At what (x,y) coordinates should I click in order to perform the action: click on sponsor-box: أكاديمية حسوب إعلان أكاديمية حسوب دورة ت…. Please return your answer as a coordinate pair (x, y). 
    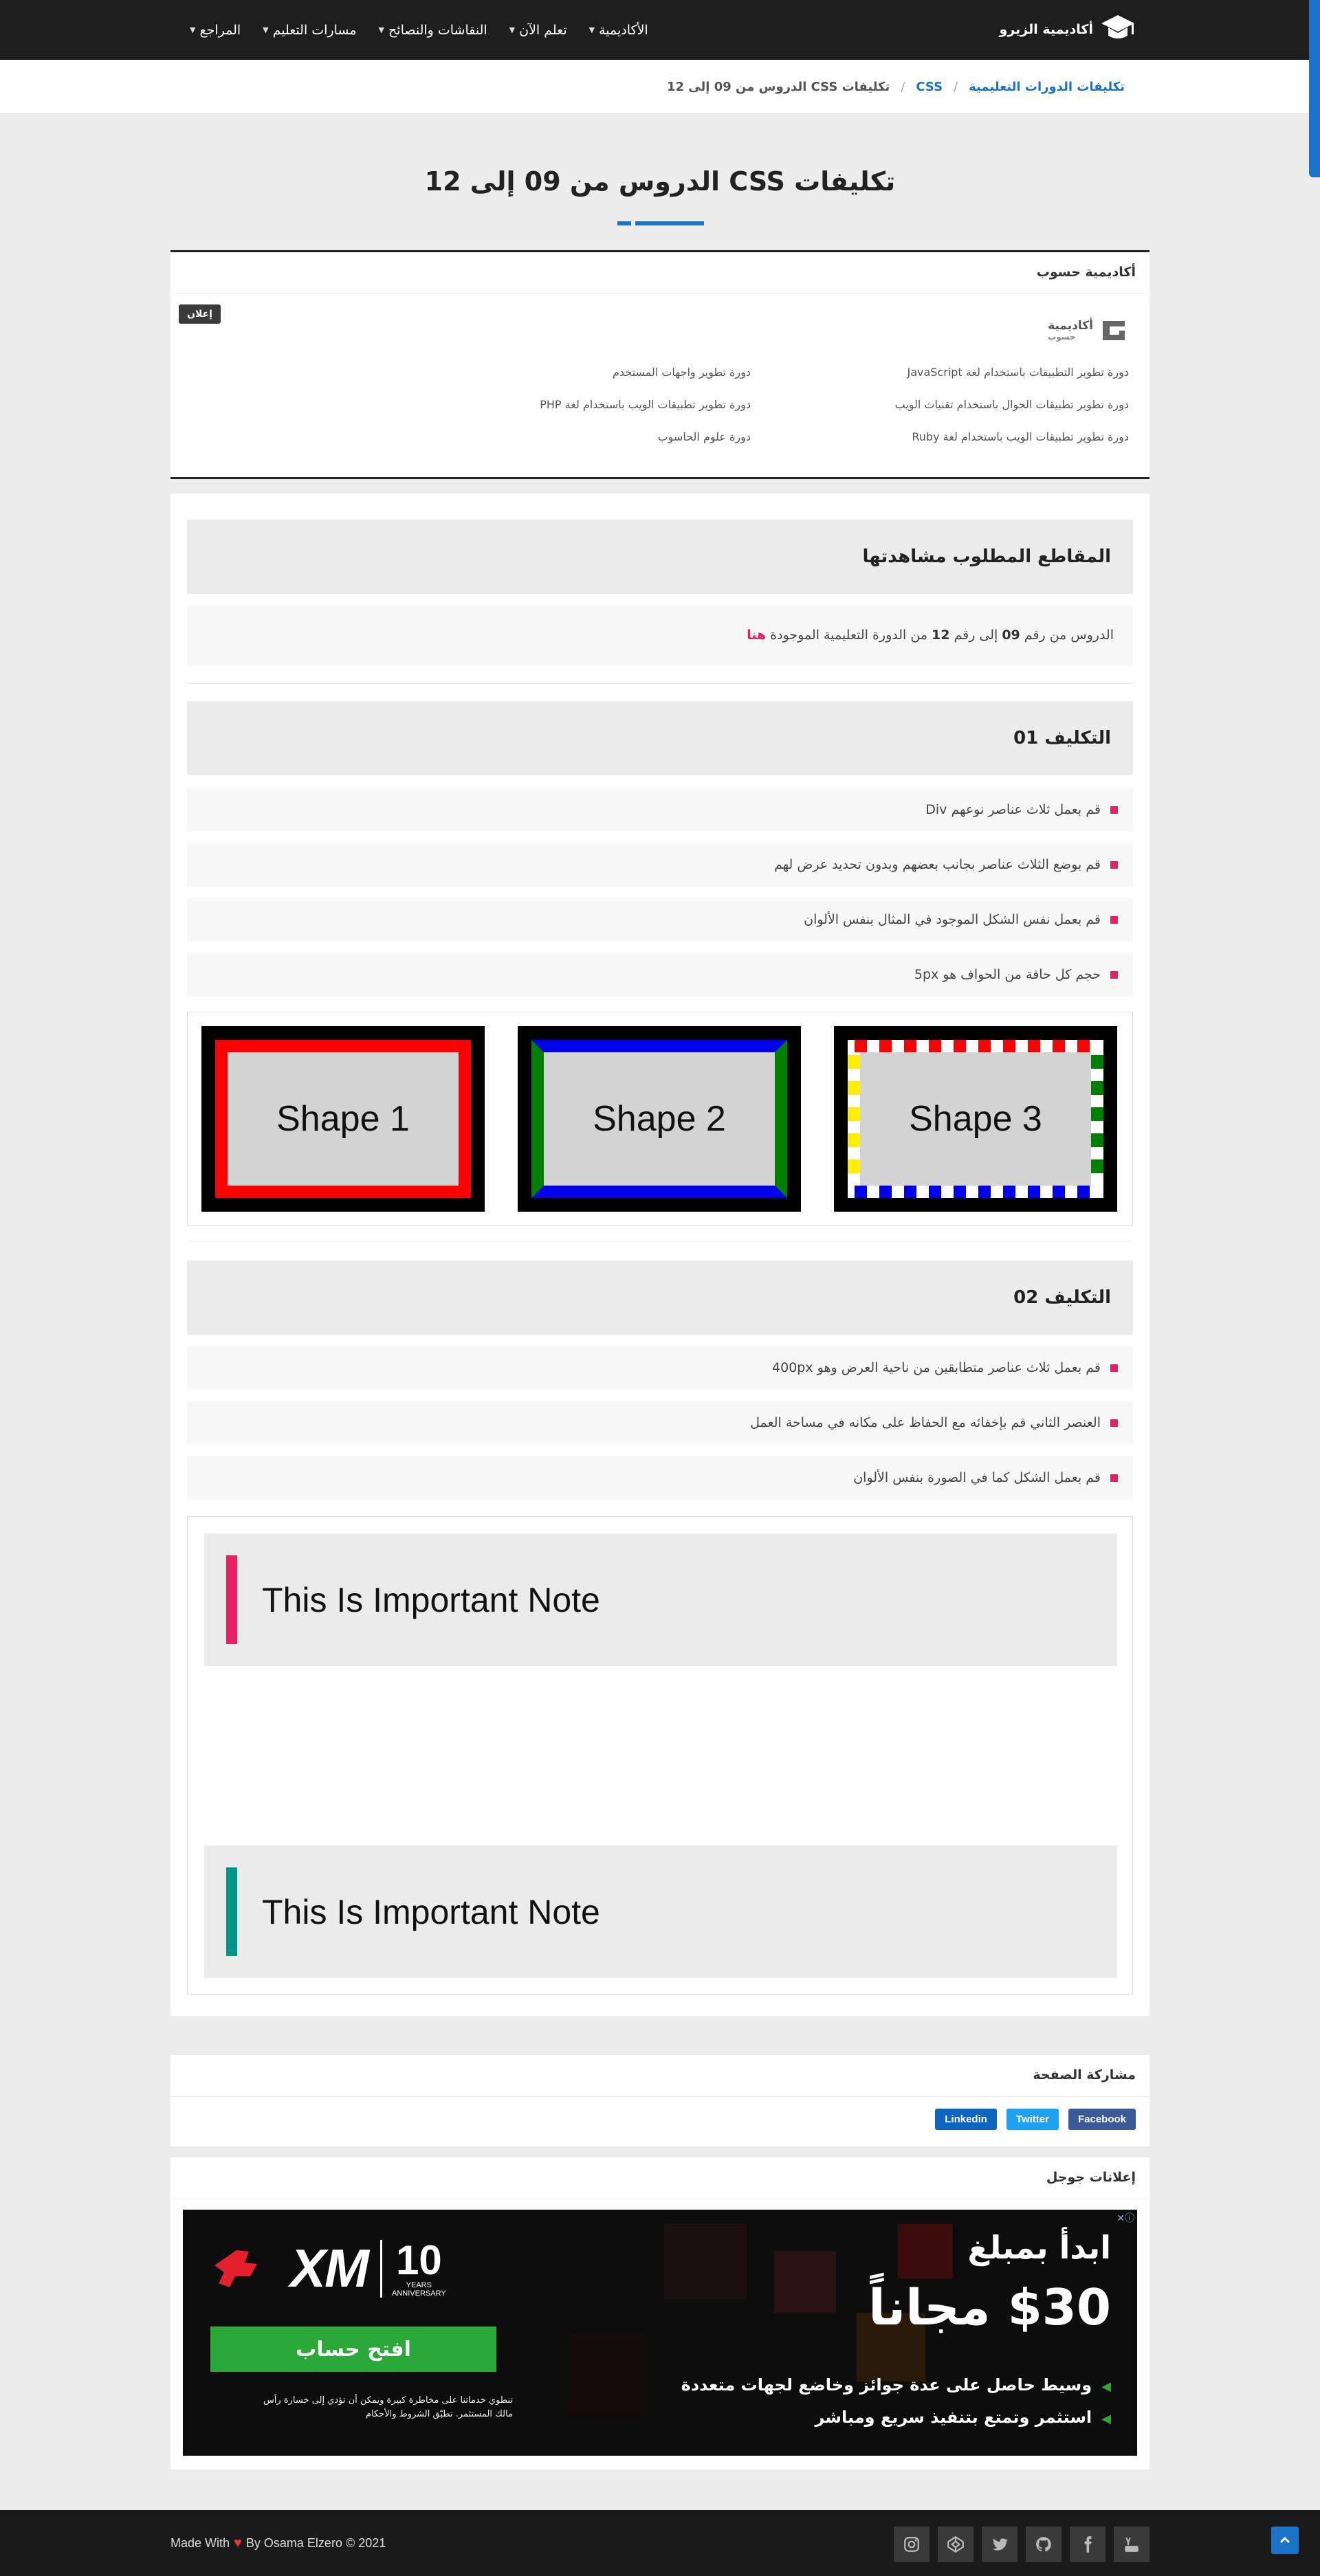
    Looking at the image, I should click on (660, 364).